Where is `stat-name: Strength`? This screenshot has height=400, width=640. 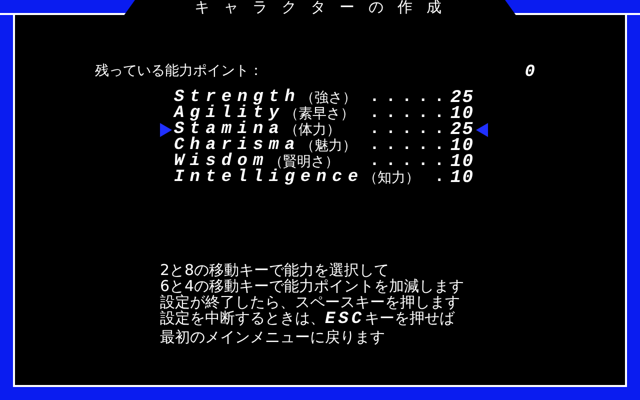 stat-name: Strength is located at coordinates (237, 98).